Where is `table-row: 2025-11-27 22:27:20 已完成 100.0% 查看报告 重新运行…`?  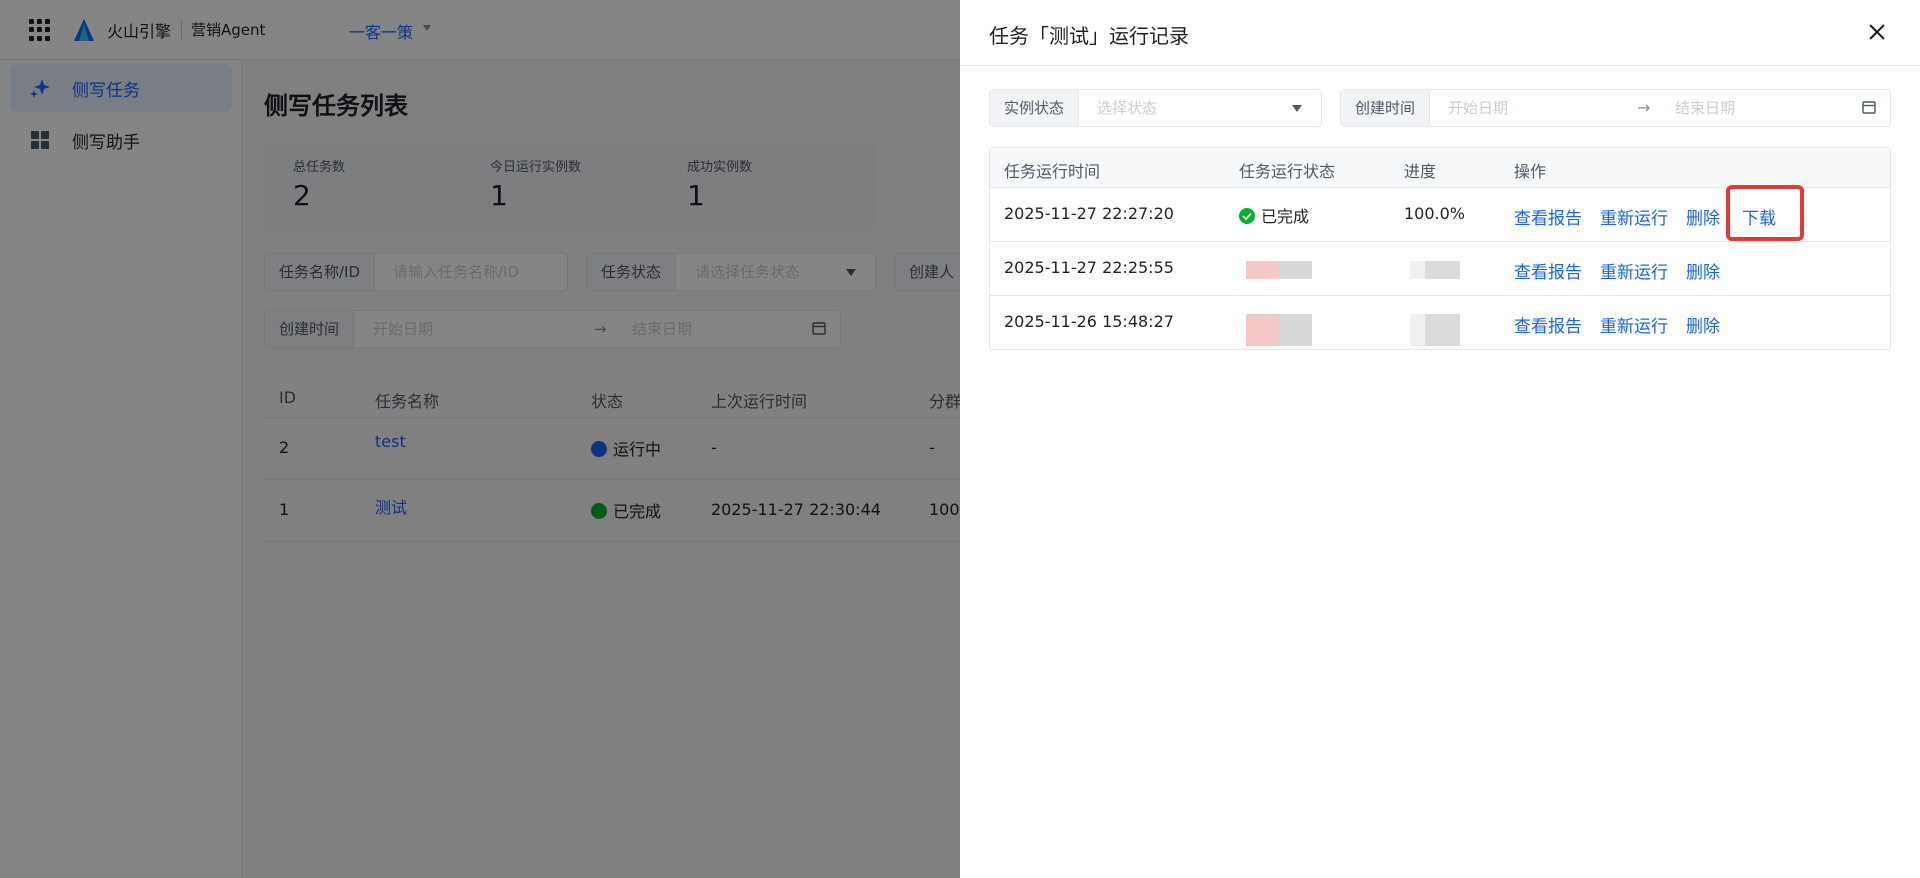
table-row: 2025-11-27 22:27:20 已完成 100.0% 查看报告 重新运行… is located at coordinates (1440, 213).